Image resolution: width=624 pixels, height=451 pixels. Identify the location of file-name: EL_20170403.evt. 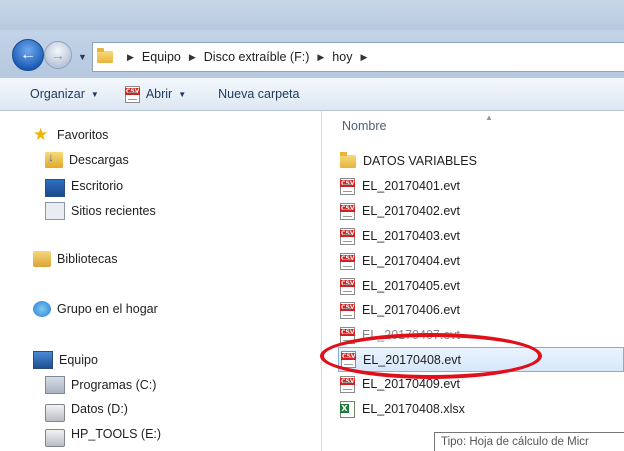
(411, 236).